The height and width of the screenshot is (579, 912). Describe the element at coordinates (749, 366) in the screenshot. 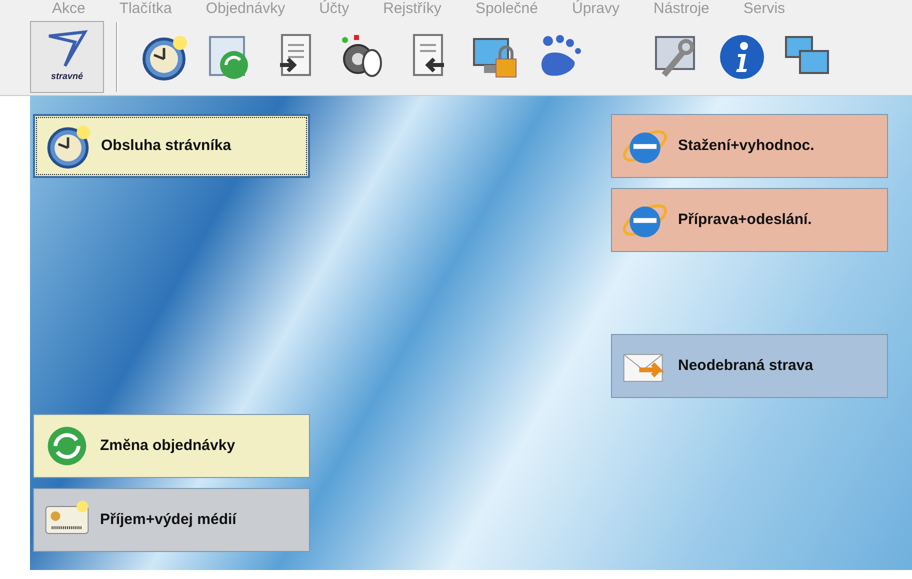

I see `desktop-button: Neodebraná strava` at that location.